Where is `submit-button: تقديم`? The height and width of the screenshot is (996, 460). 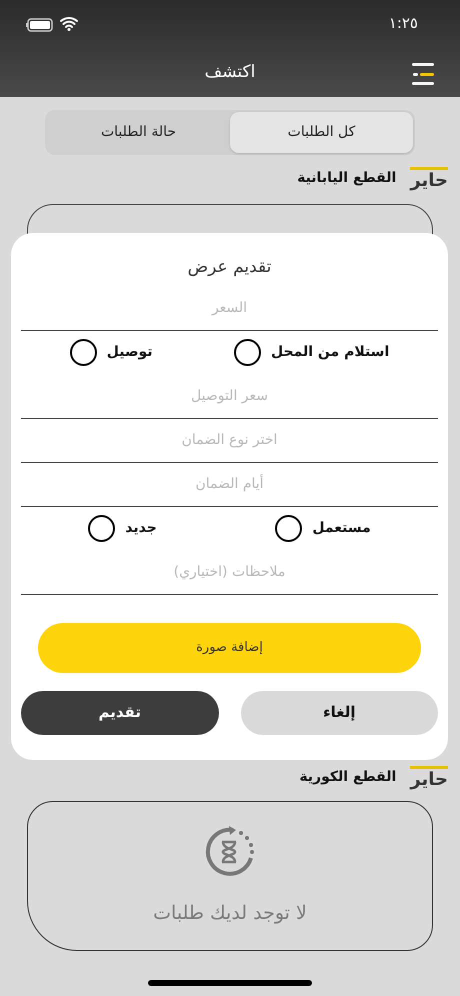 submit-button: تقديم is located at coordinates (119, 712).